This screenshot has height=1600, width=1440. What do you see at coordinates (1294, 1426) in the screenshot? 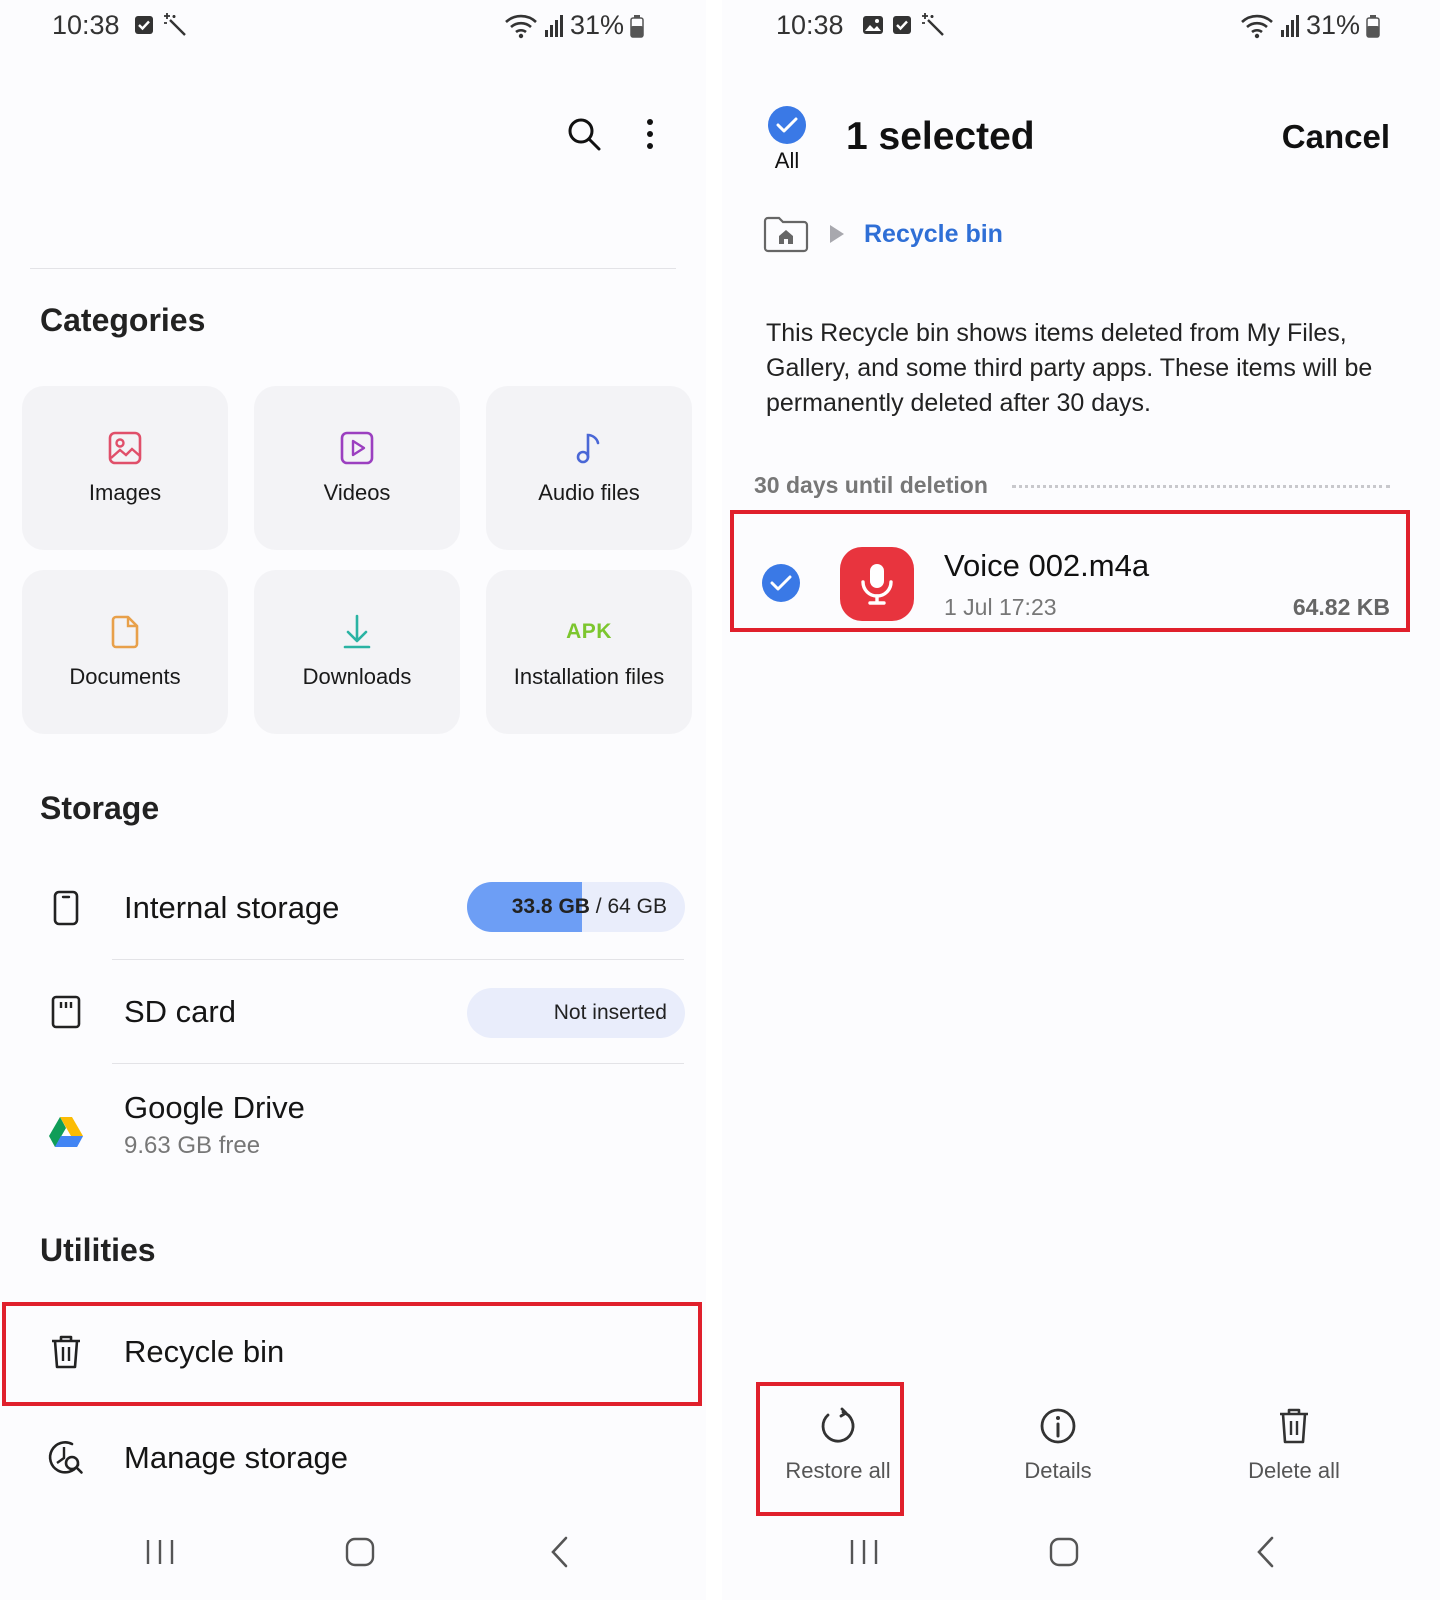
I see `trash-icon` at bounding box center [1294, 1426].